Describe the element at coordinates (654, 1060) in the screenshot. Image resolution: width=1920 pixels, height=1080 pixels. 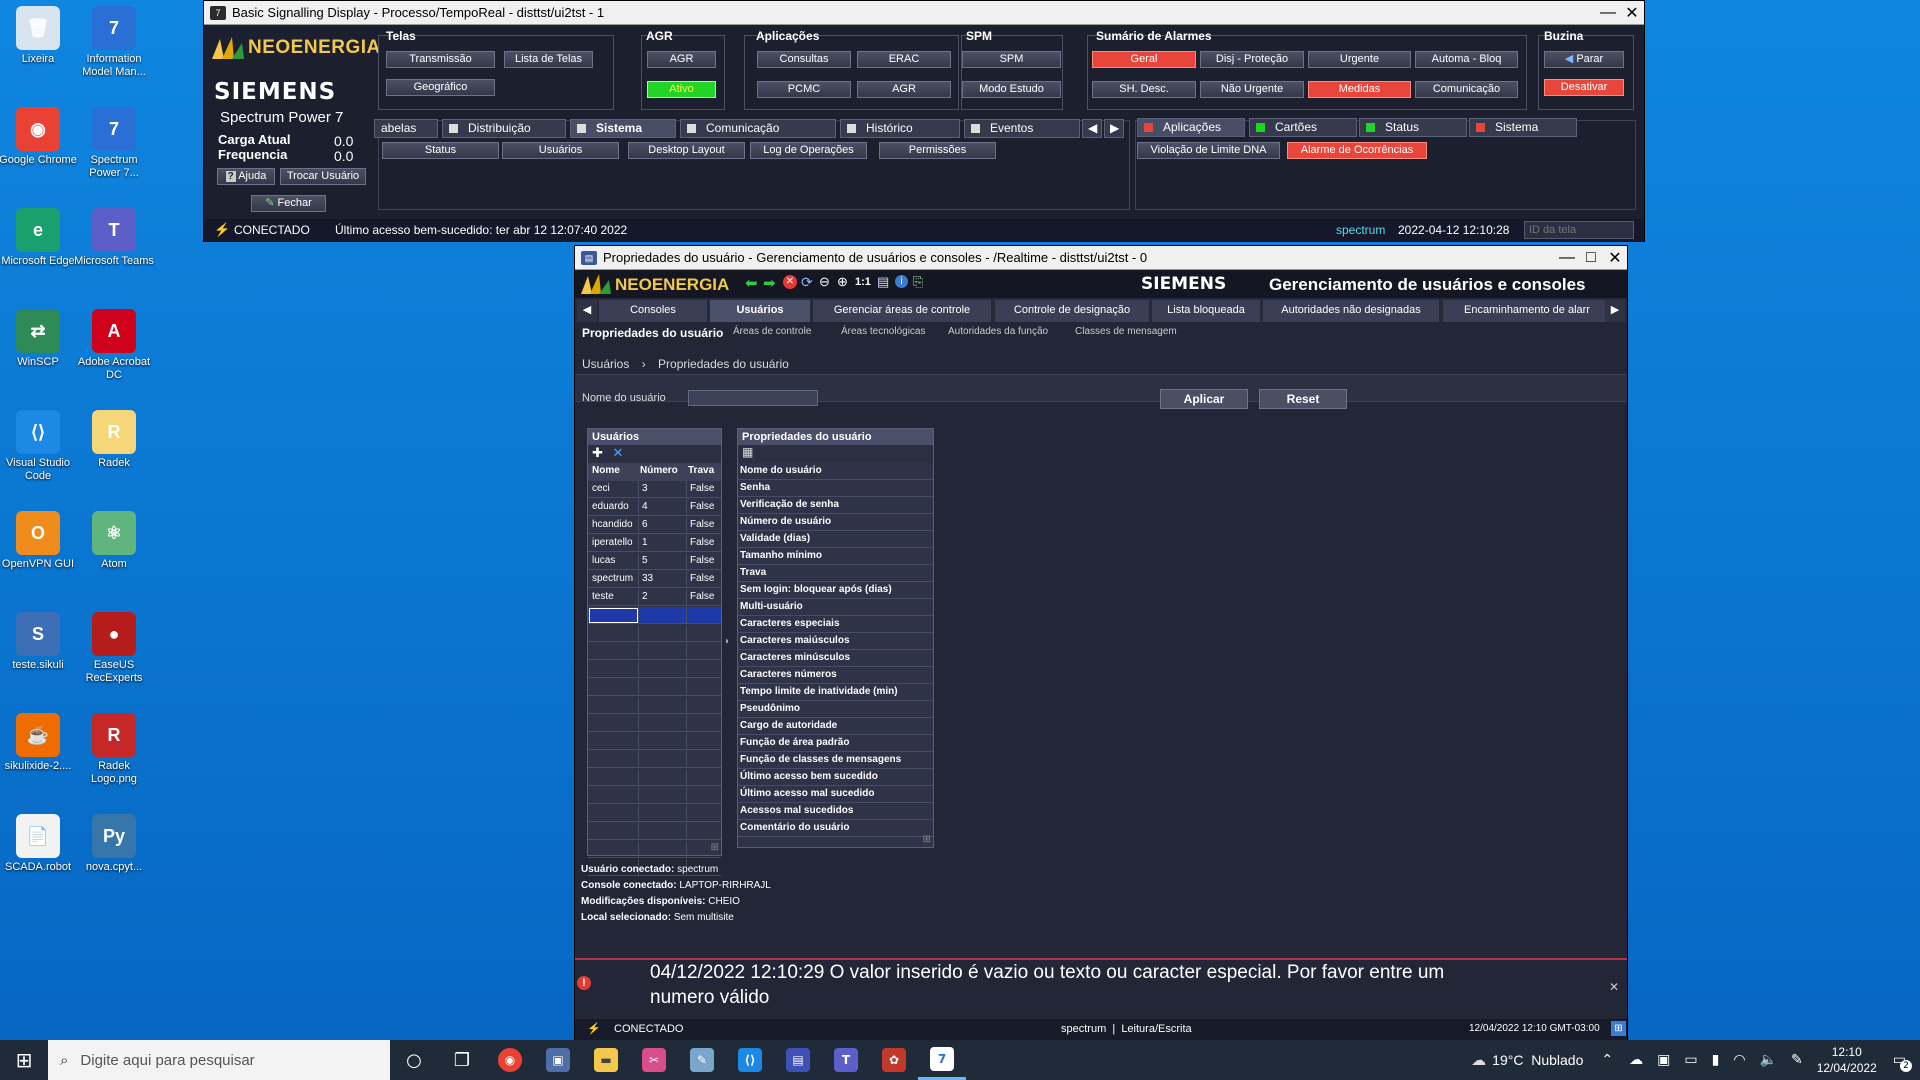
I see `taskbar-snip-icon: ✂` at that location.